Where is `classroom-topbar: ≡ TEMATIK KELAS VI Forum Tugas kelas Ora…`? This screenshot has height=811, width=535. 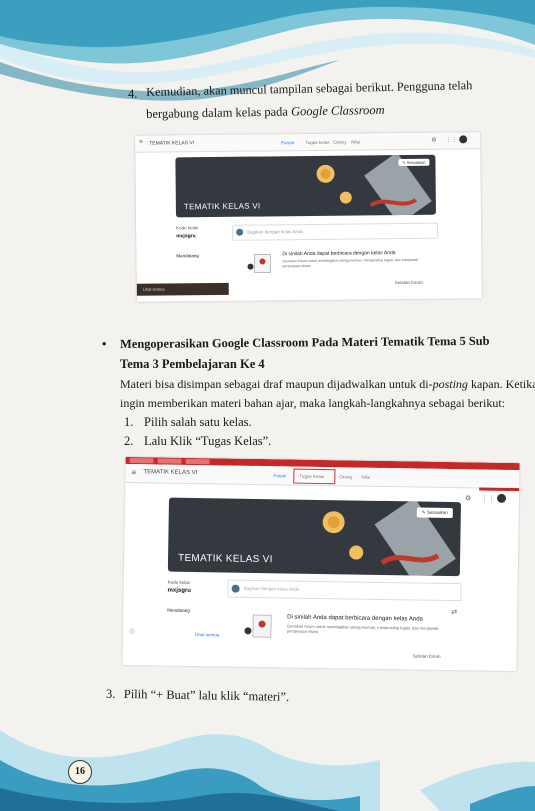
classroom-topbar: ≡ TEMATIK KELAS VI Forum Tugas kelas Ora… is located at coordinates (308, 142).